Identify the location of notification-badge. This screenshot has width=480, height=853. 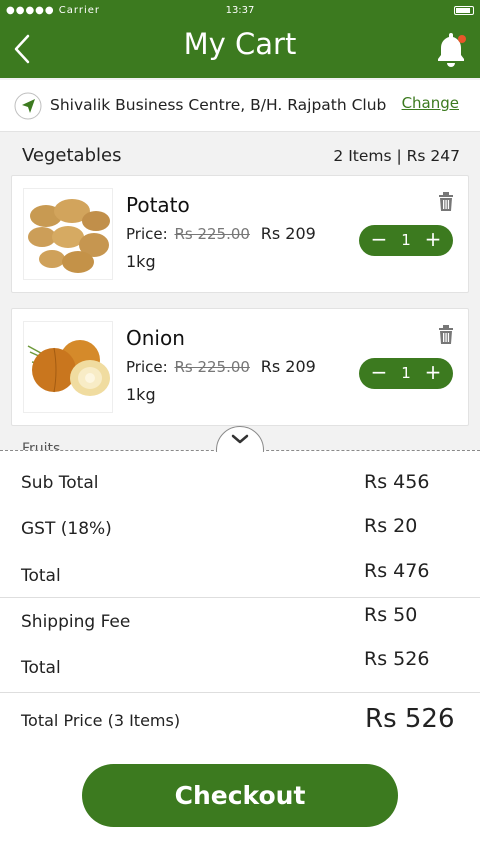
(462, 39).